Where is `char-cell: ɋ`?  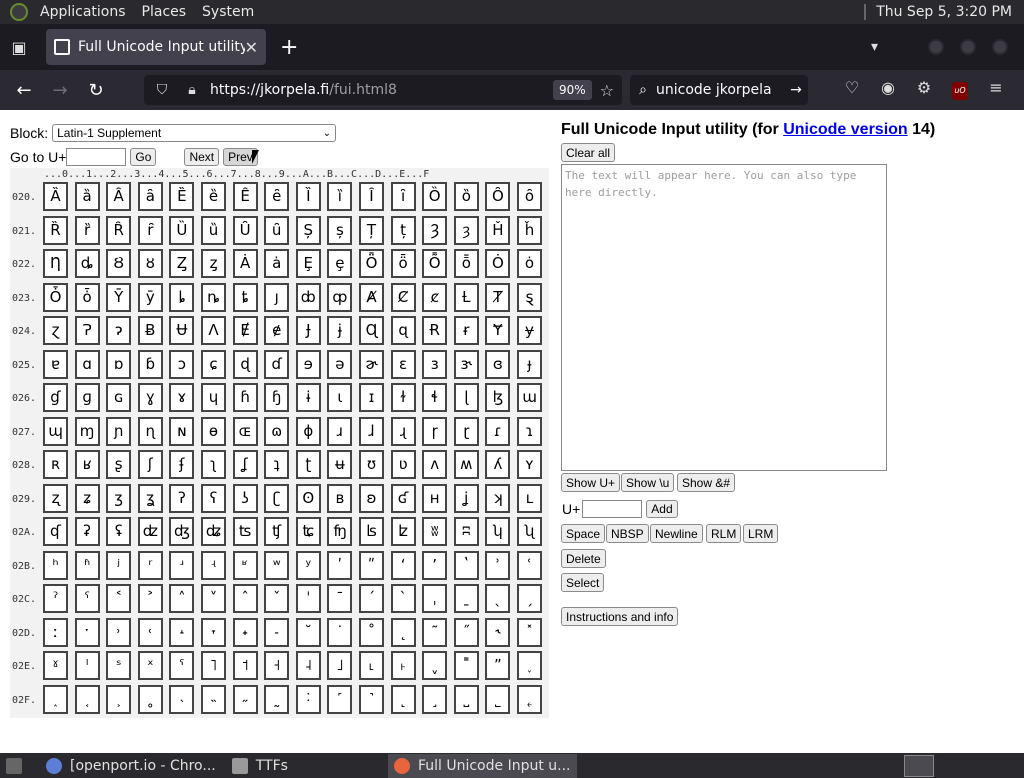
char-cell: ɋ is located at coordinates (403, 330).